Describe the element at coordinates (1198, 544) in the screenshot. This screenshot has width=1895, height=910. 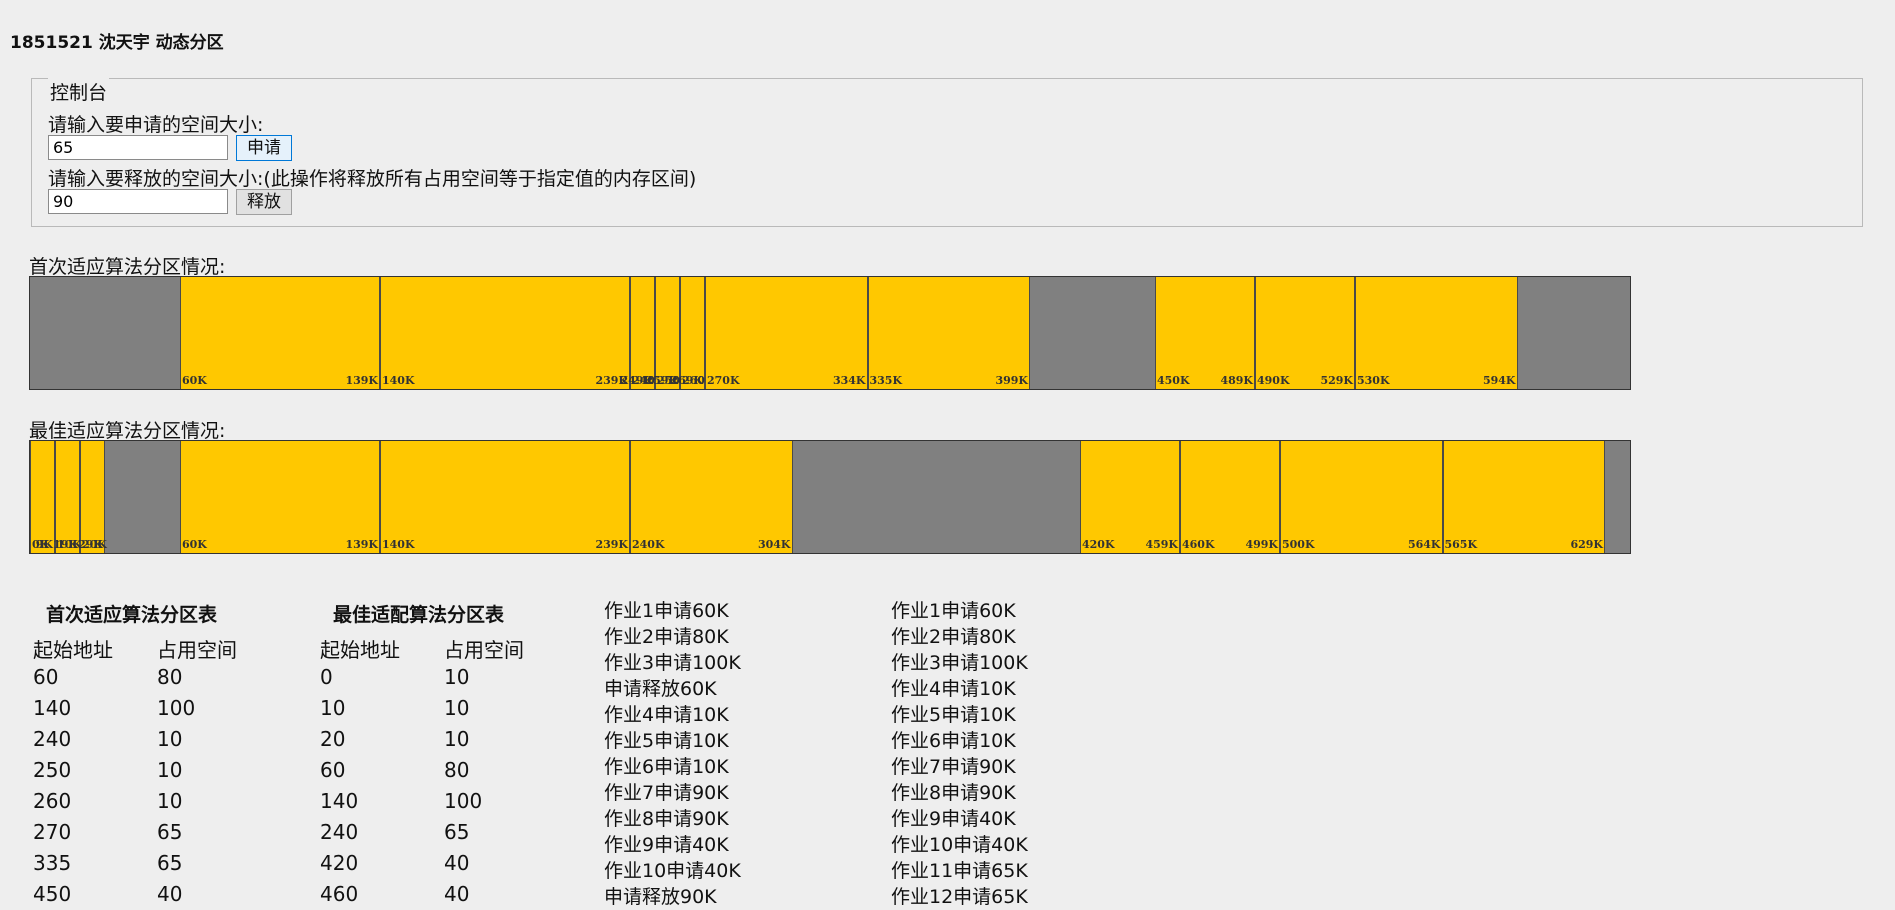
I see `block-start-label: 460K` at that location.